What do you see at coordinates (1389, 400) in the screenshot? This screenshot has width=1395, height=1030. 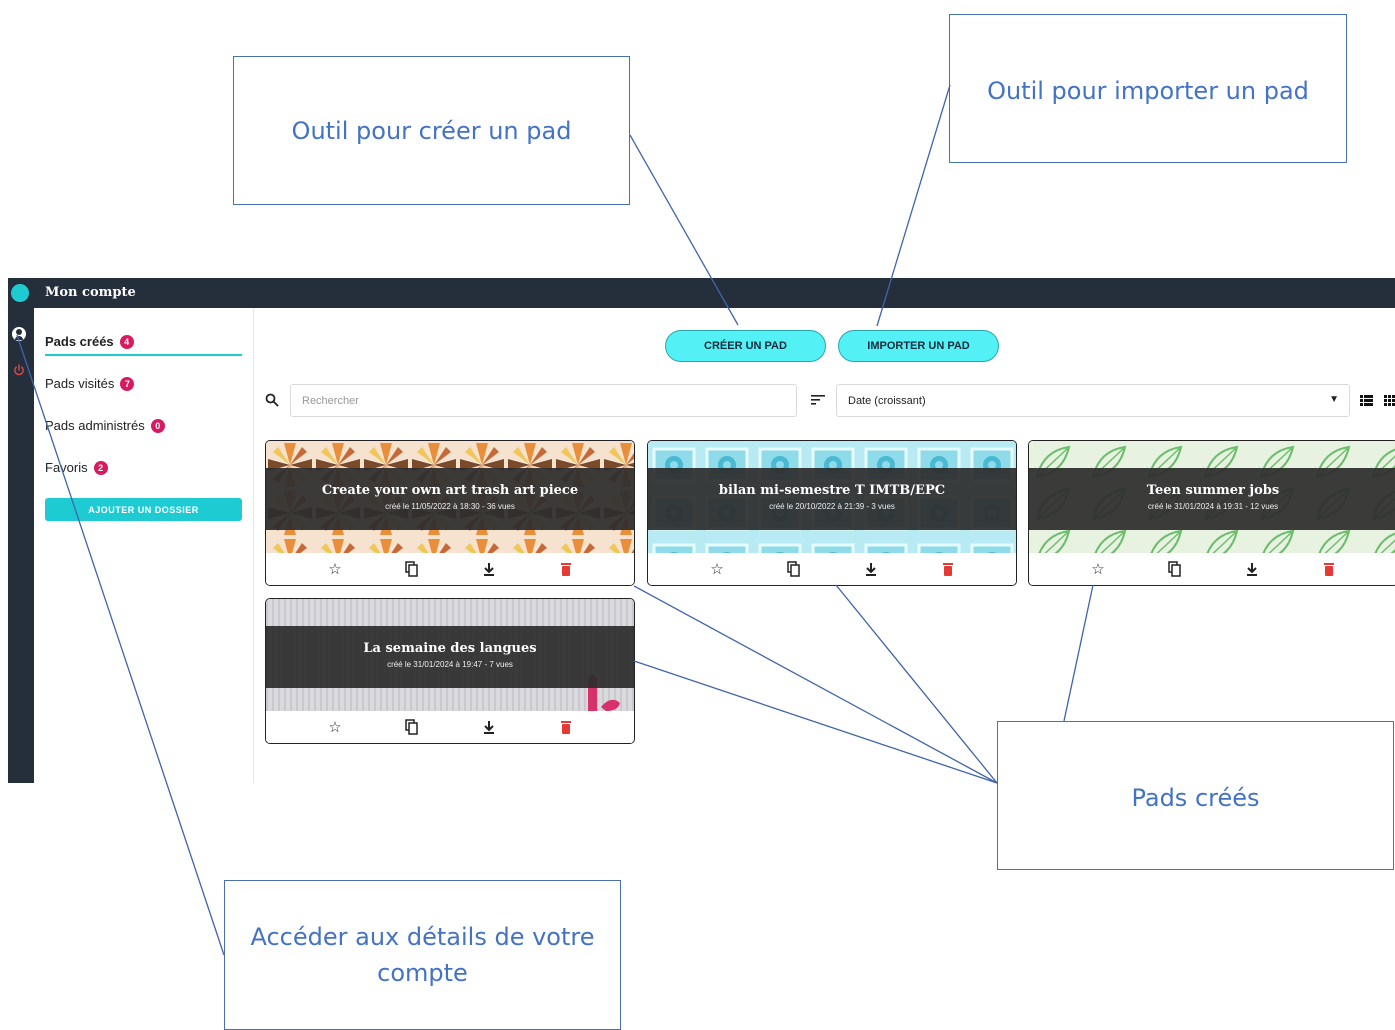 I see `grid-view-icon` at bounding box center [1389, 400].